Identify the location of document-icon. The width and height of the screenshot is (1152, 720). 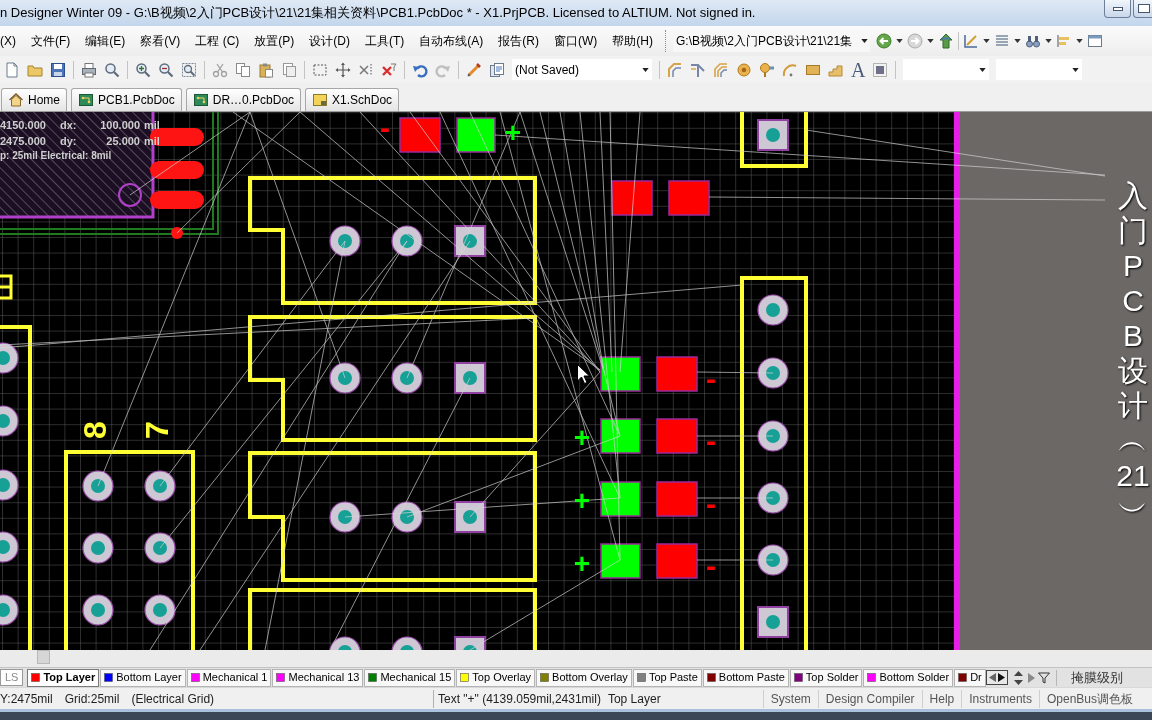
(12, 69).